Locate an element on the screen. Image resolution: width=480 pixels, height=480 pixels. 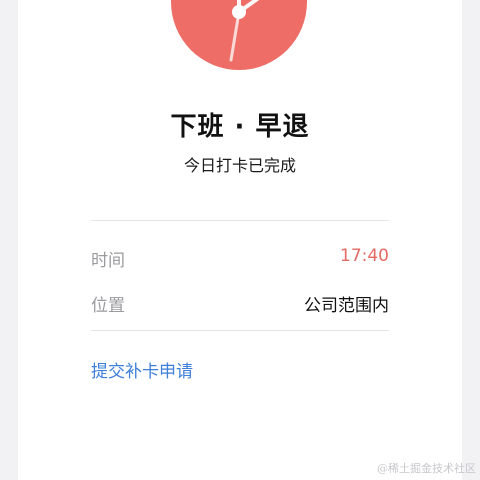
status-title: 下班 · 早退 is located at coordinates (240, 127).